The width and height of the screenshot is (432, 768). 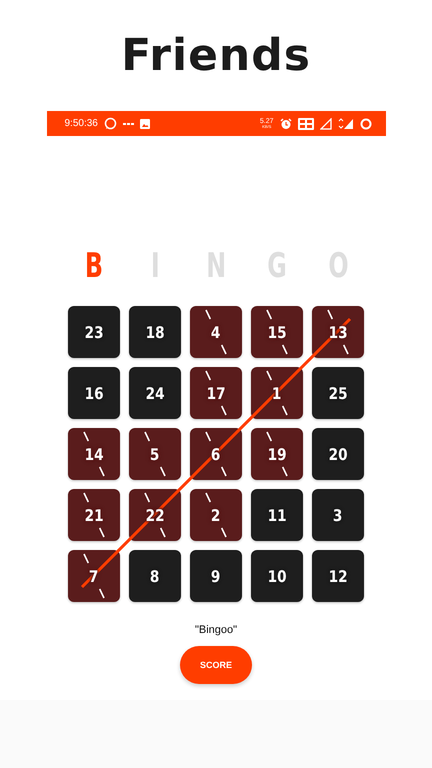 I want to click on number-tile: 18, so click(x=155, y=332).